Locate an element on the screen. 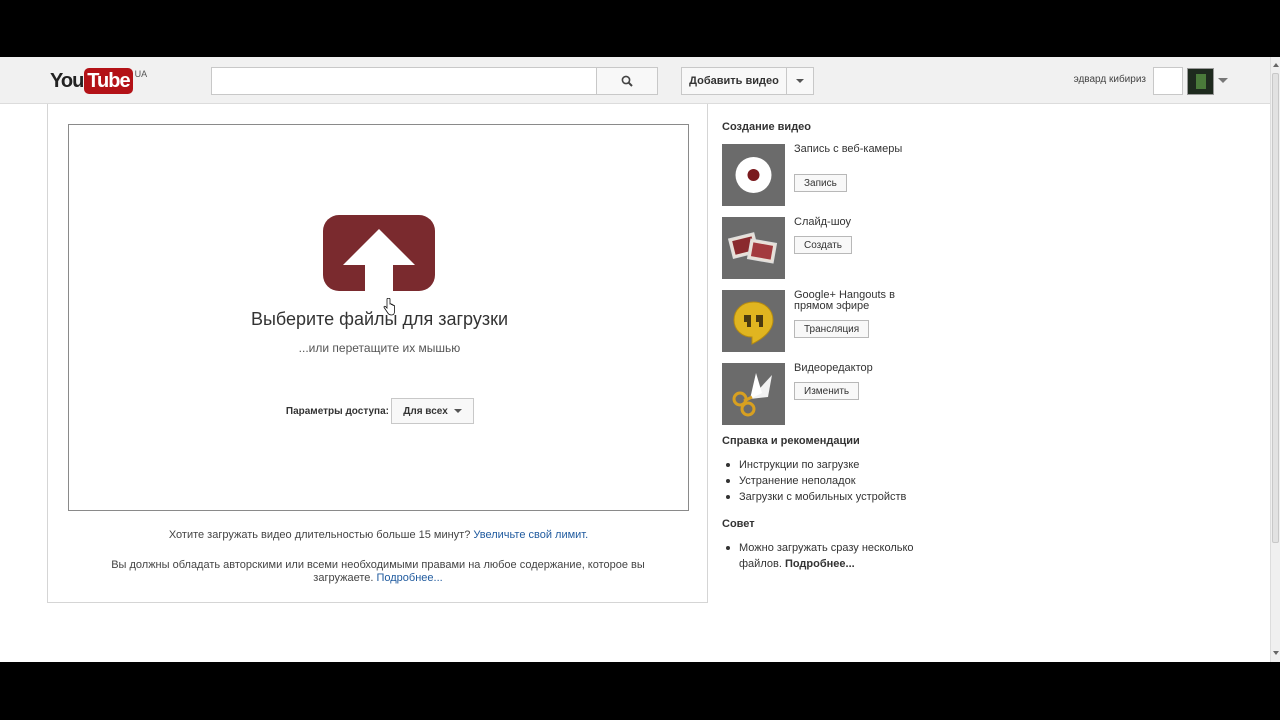 The height and width of the screenshot is (720, 1280). avatar is located at coordinates (1200, 81).